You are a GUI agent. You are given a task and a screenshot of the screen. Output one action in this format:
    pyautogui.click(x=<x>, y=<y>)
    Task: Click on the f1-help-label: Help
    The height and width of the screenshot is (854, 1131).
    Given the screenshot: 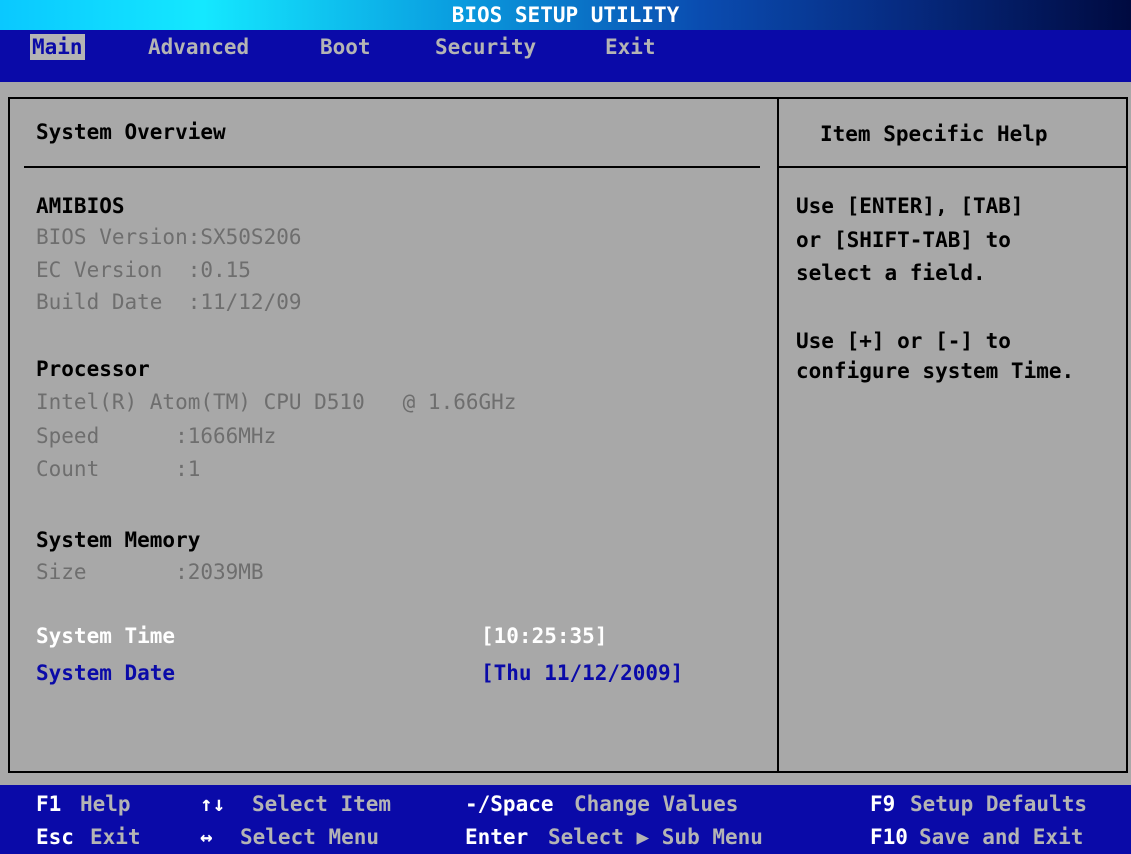 What is the action you would take?
    pyautogui.click(x=105, y=804)
    